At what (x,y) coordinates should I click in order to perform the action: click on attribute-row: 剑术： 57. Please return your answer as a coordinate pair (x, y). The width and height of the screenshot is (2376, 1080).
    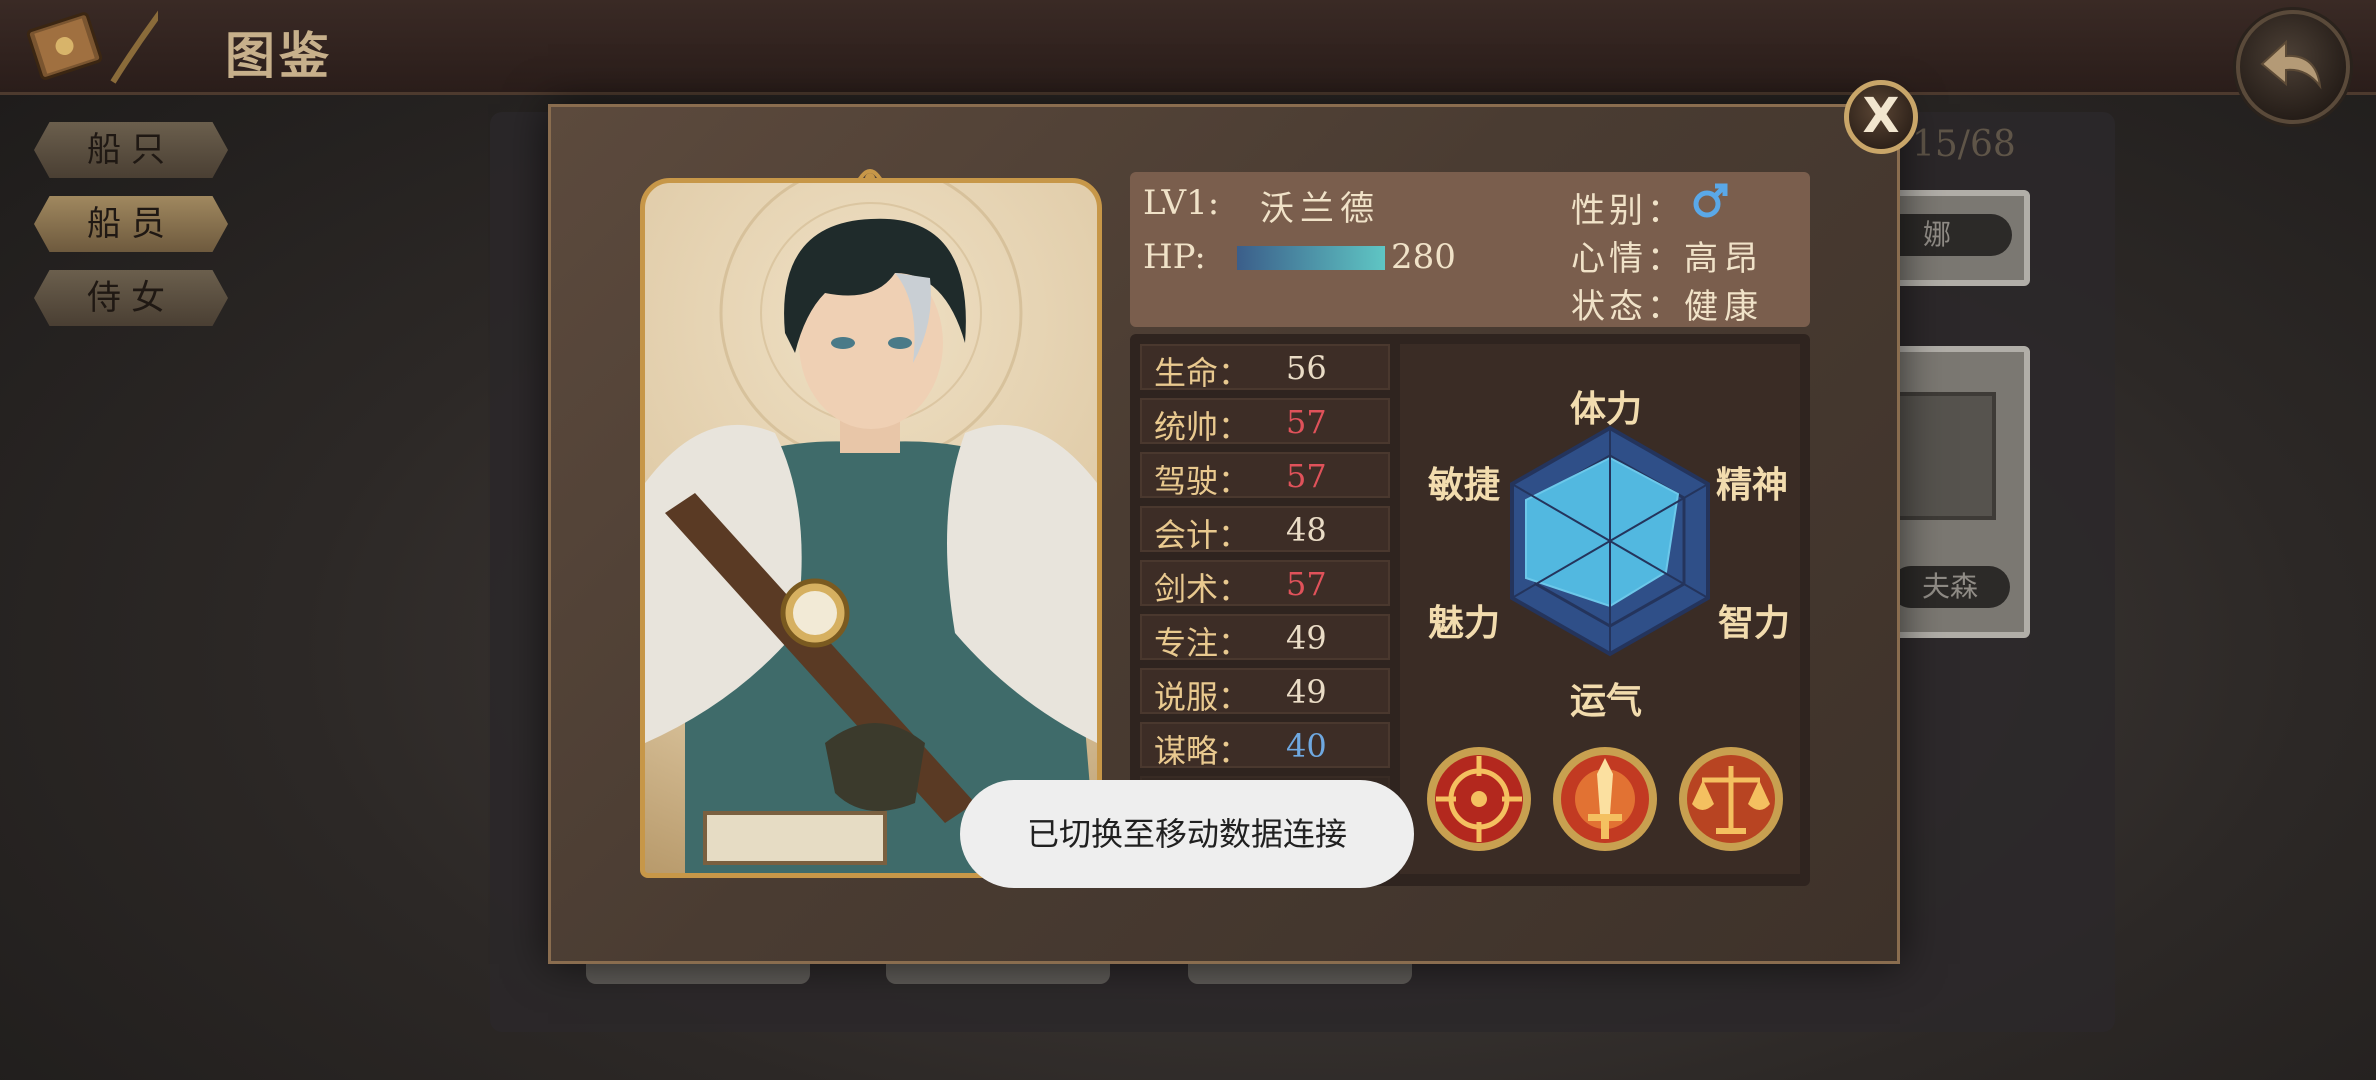
    Looking at the image, I should click on (1265, 584).